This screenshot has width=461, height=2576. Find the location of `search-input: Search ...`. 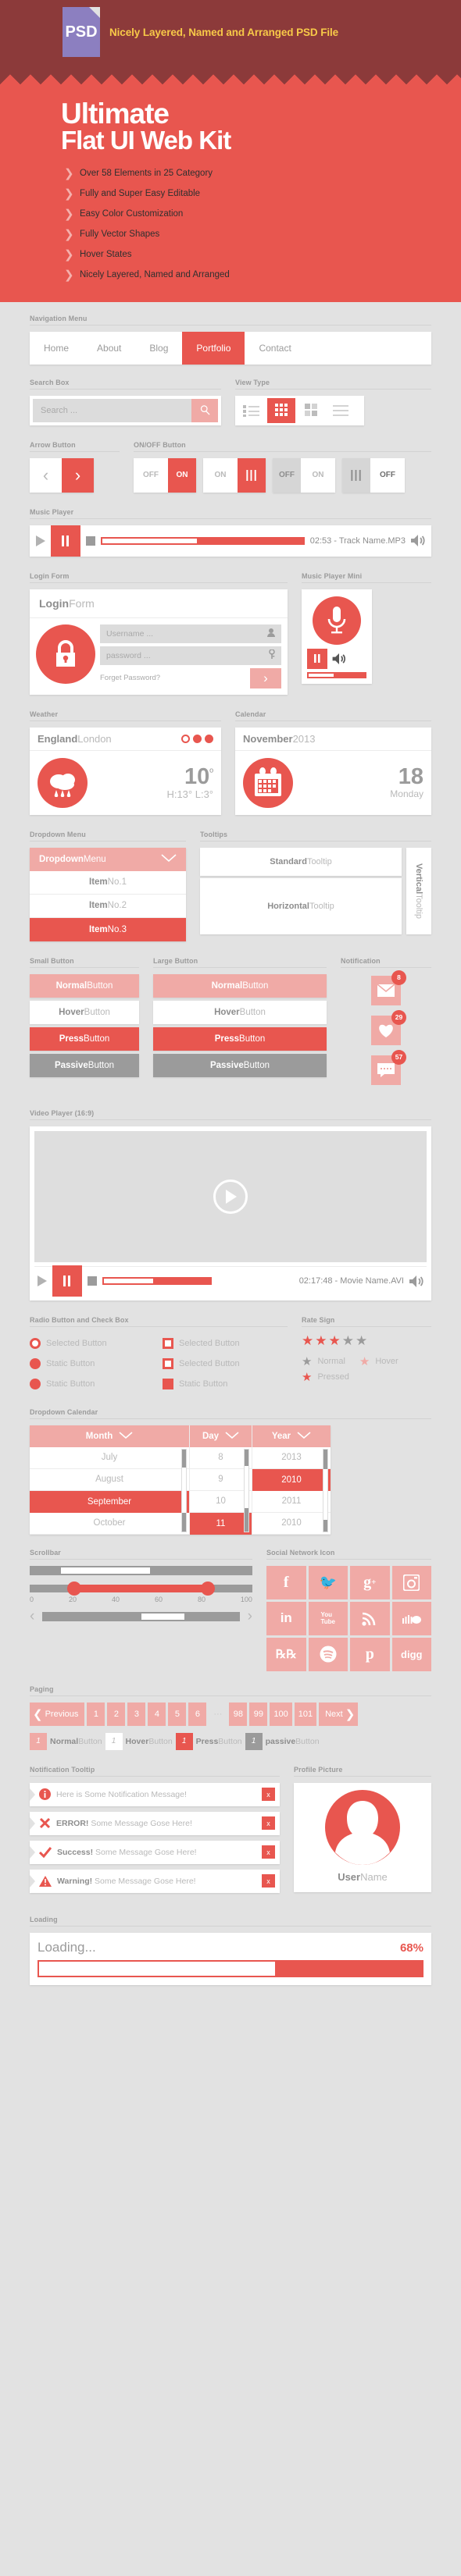

search-input: Search ... is located at coordinates (112, 410).